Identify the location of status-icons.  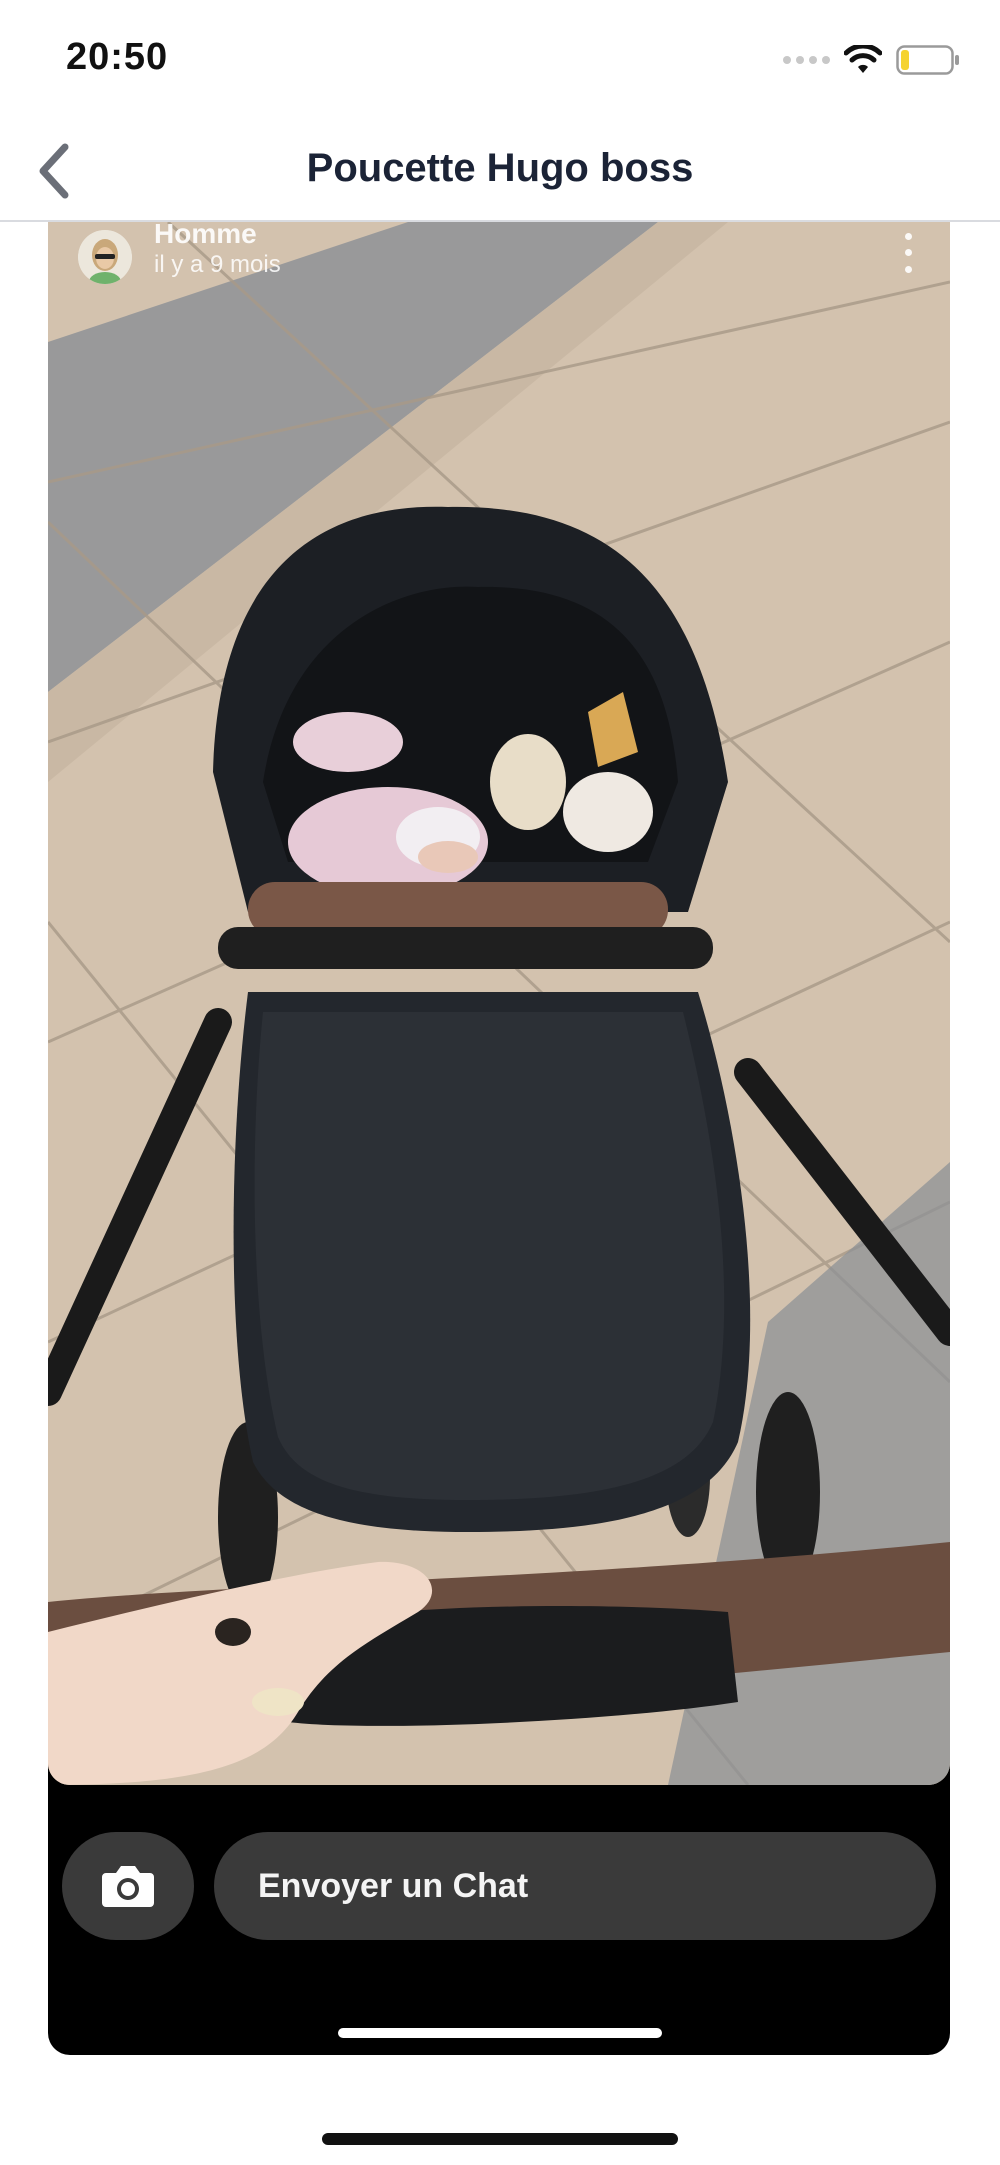
(871, 60).